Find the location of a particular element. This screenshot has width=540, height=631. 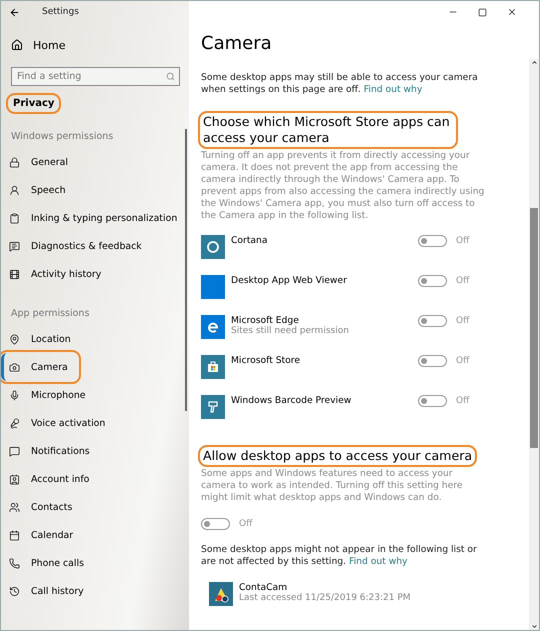

home-link: Home is located at coordinates (95, 39).